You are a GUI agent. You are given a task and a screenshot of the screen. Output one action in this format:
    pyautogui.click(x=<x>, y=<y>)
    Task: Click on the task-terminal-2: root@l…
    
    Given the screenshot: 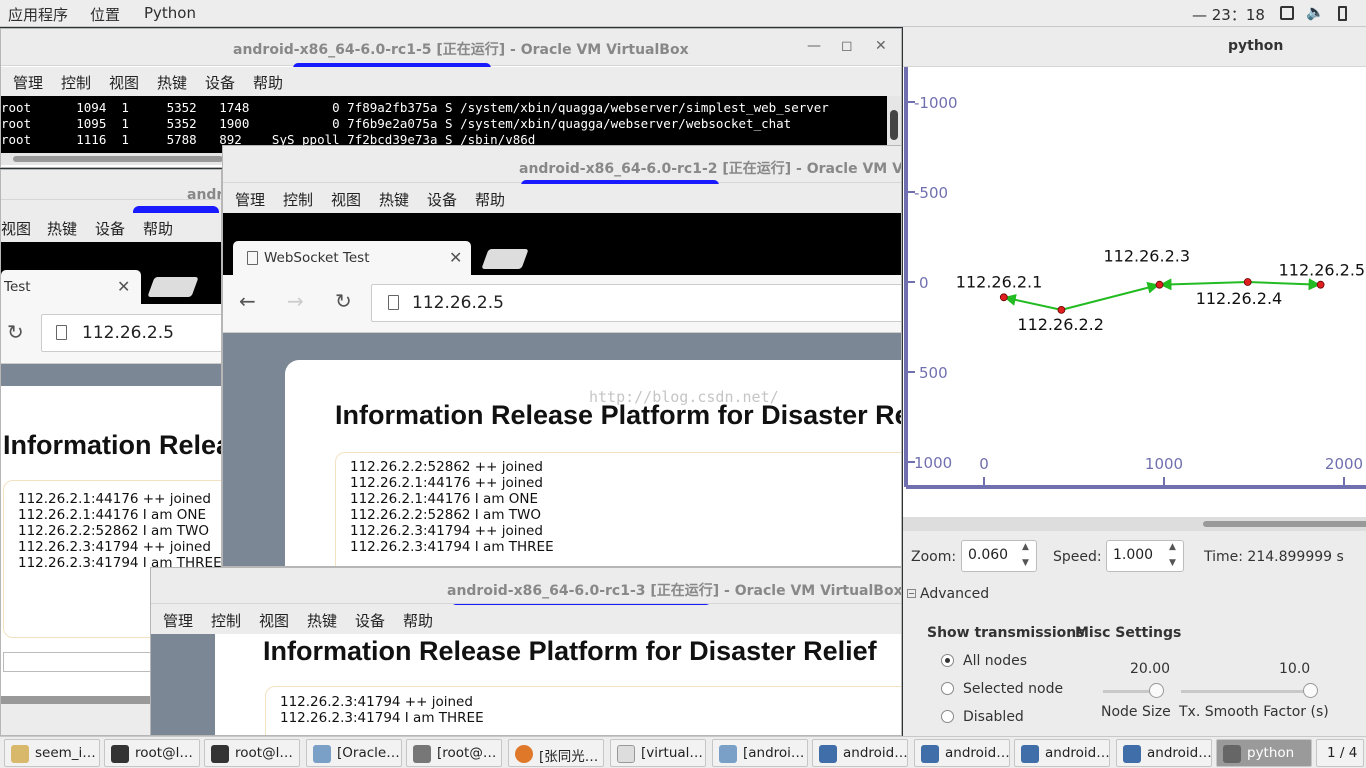 What is the action you would take?
    pyautogui.click(x=252, y=753)
    